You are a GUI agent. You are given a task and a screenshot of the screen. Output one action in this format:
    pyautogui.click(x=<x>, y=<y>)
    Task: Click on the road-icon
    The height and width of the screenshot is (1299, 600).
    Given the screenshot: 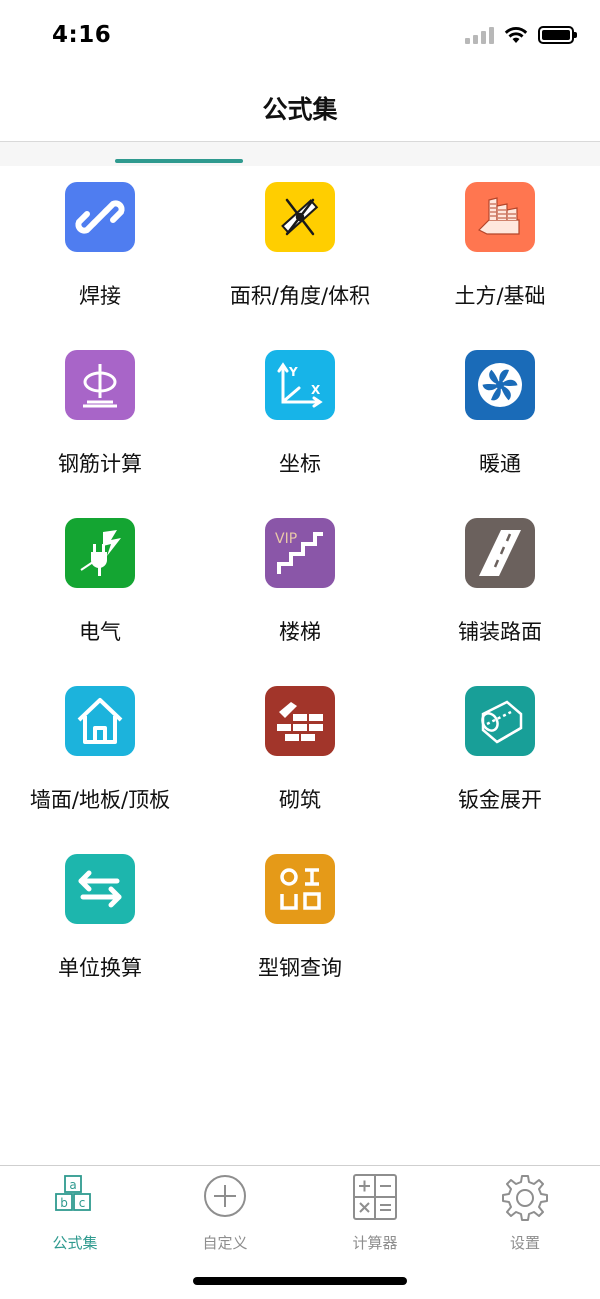 What is the action you would take?
    pyautogui.click(x=500, y=553)
    